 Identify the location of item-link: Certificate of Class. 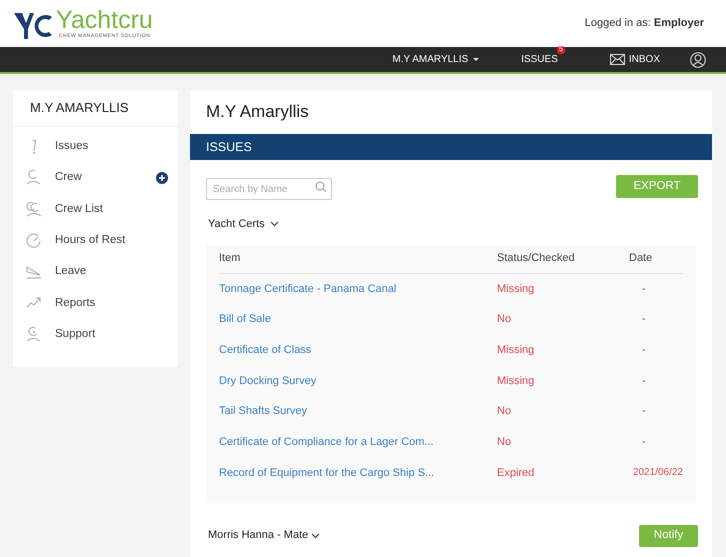
(358, 350).